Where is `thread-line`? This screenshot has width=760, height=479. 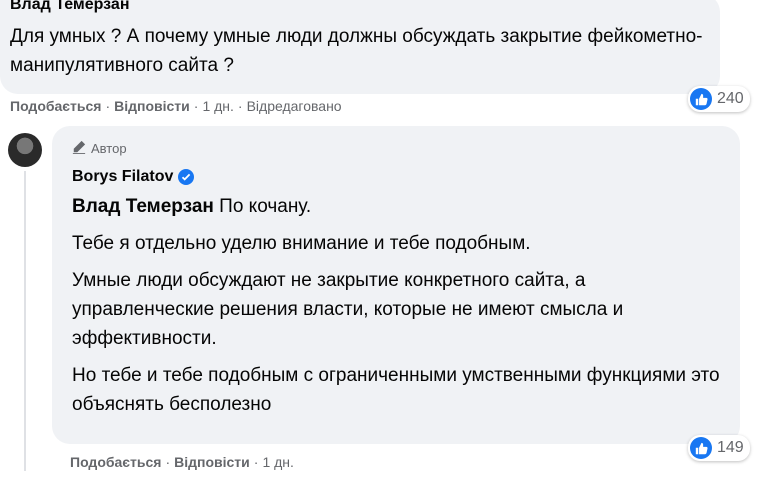 thread-line is located at coordinates (25, 321).